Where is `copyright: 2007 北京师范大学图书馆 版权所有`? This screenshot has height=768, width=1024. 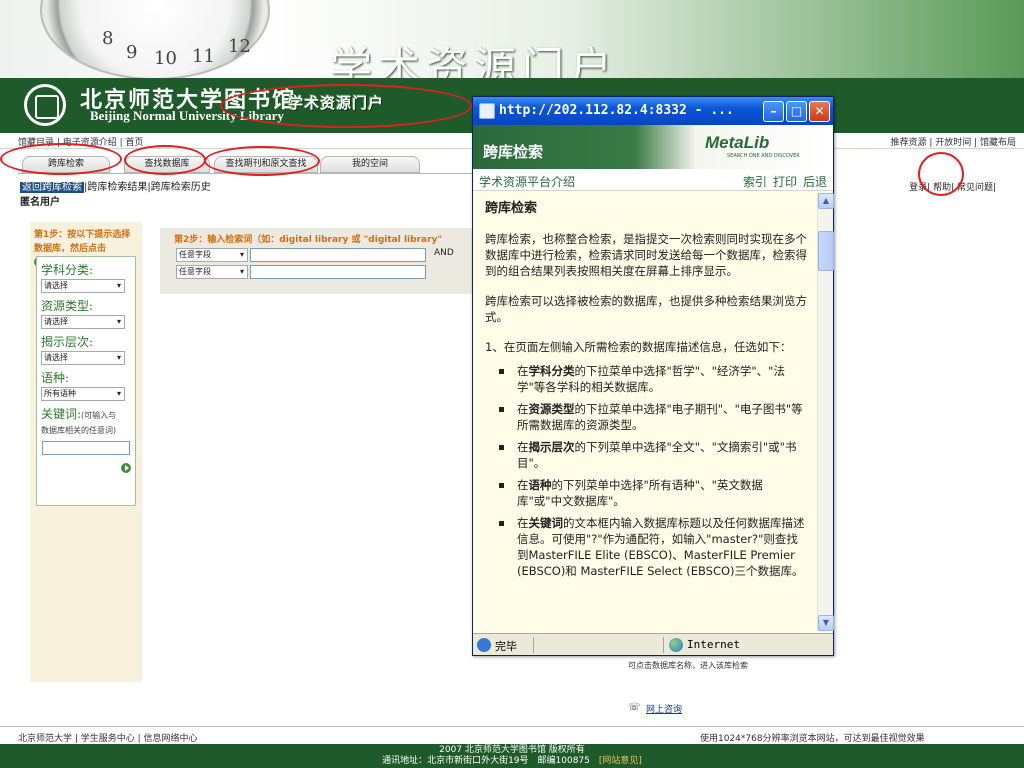
copyright: 2007 北京师范大学图书馆 版权所有 is located at coordinates (512, 750).